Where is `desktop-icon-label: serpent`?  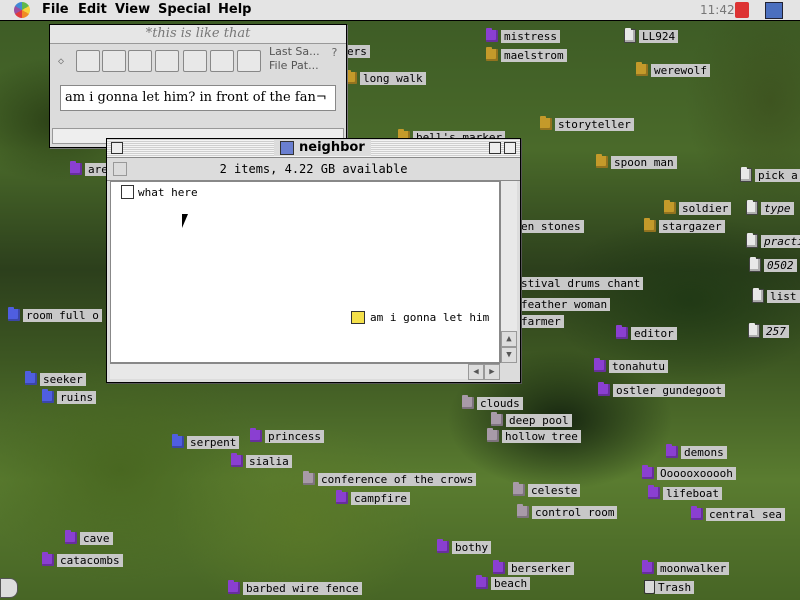 desktop-icon-label: serpent is located at coordinates (213, 442).